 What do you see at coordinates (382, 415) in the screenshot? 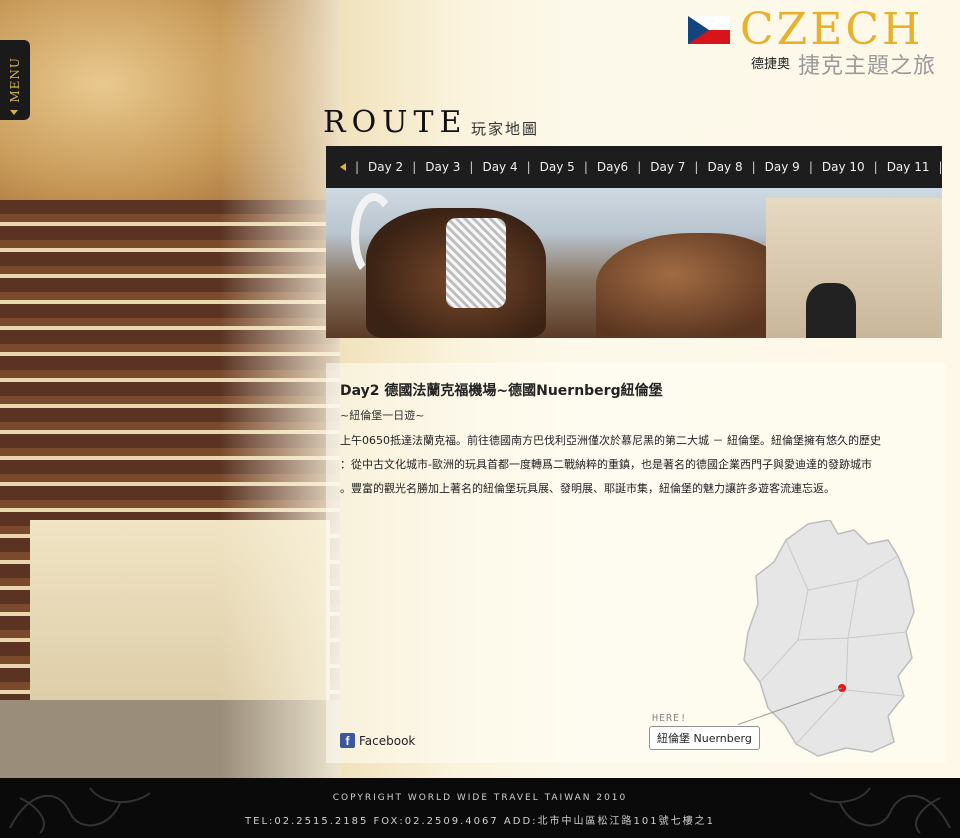
I see `article-subtitle: ~紐倫堡一日遊~` at bounding box center [382, 415].